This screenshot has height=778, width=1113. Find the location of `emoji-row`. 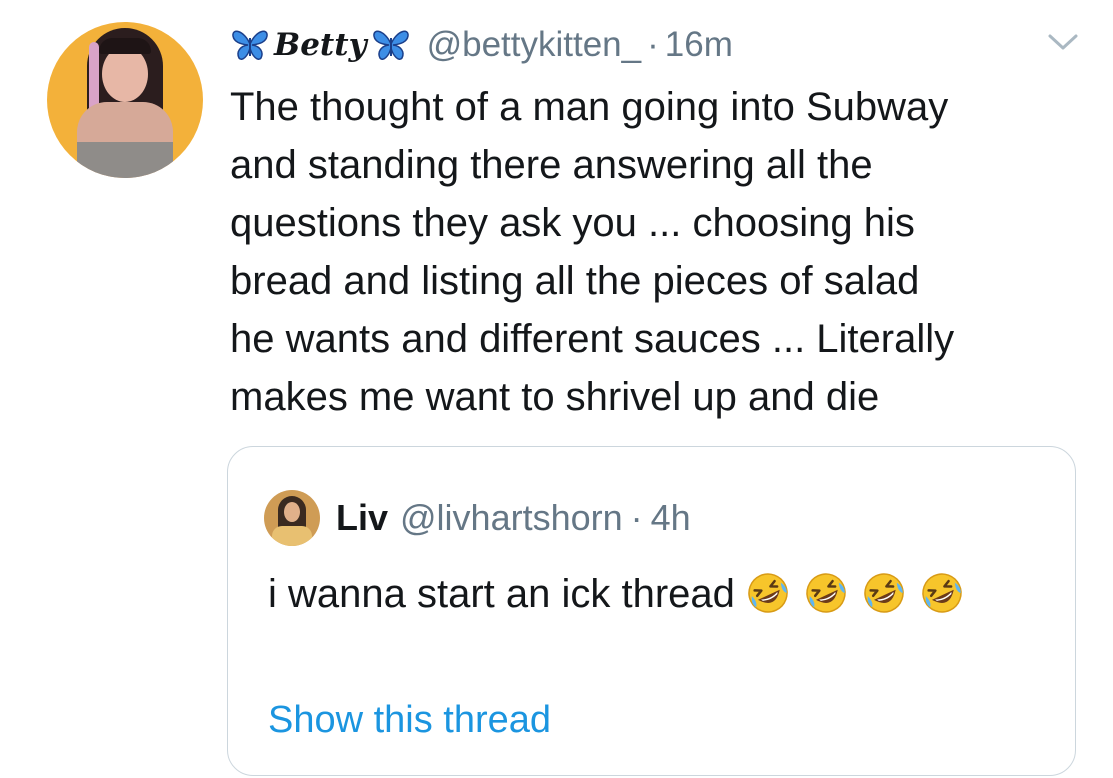

emoji-row is located at coordinates (862, 594).